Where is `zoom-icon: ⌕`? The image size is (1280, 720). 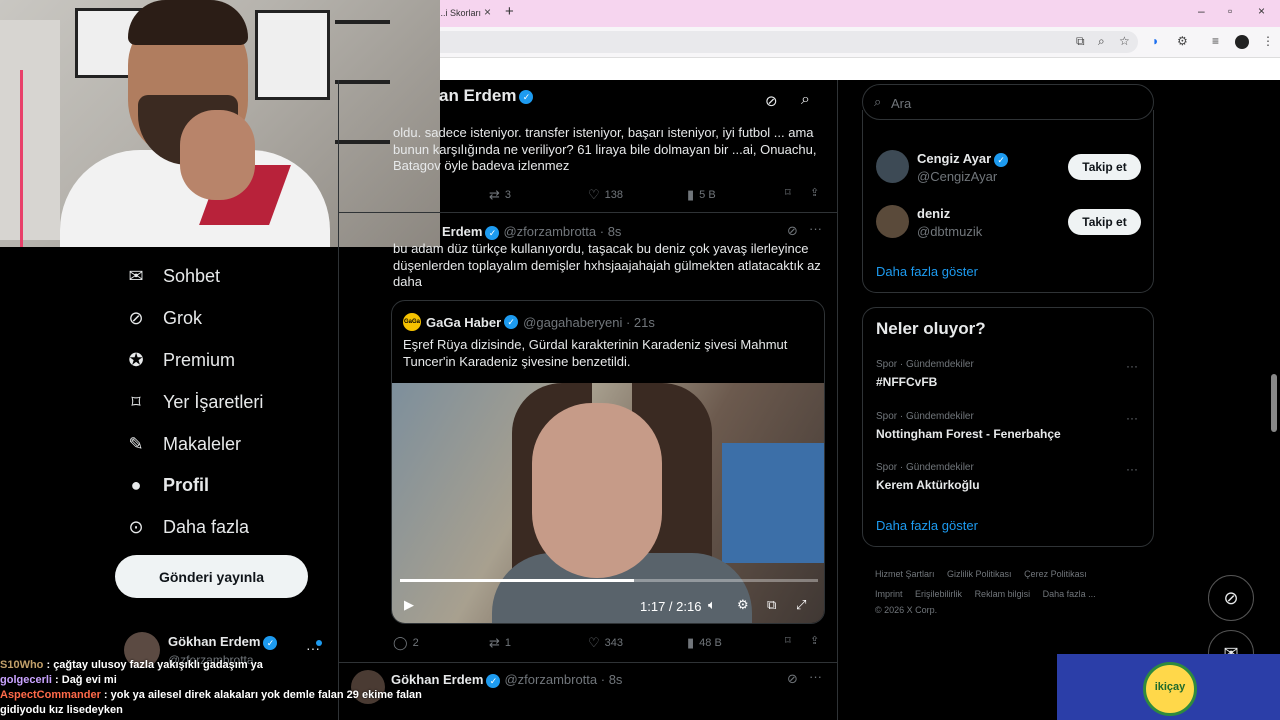 zoom-icon: ⌕ is located at coordinates (1101, 41).